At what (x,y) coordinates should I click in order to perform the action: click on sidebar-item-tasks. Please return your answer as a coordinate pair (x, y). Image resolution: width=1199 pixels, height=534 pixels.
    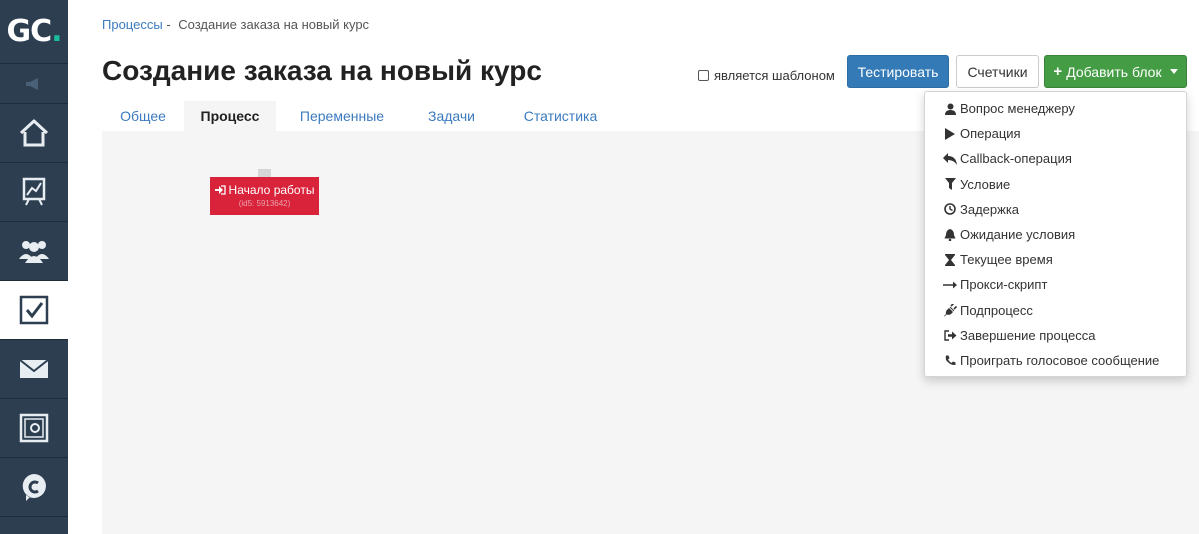
    Looking at the image, I should click on (34, 310).